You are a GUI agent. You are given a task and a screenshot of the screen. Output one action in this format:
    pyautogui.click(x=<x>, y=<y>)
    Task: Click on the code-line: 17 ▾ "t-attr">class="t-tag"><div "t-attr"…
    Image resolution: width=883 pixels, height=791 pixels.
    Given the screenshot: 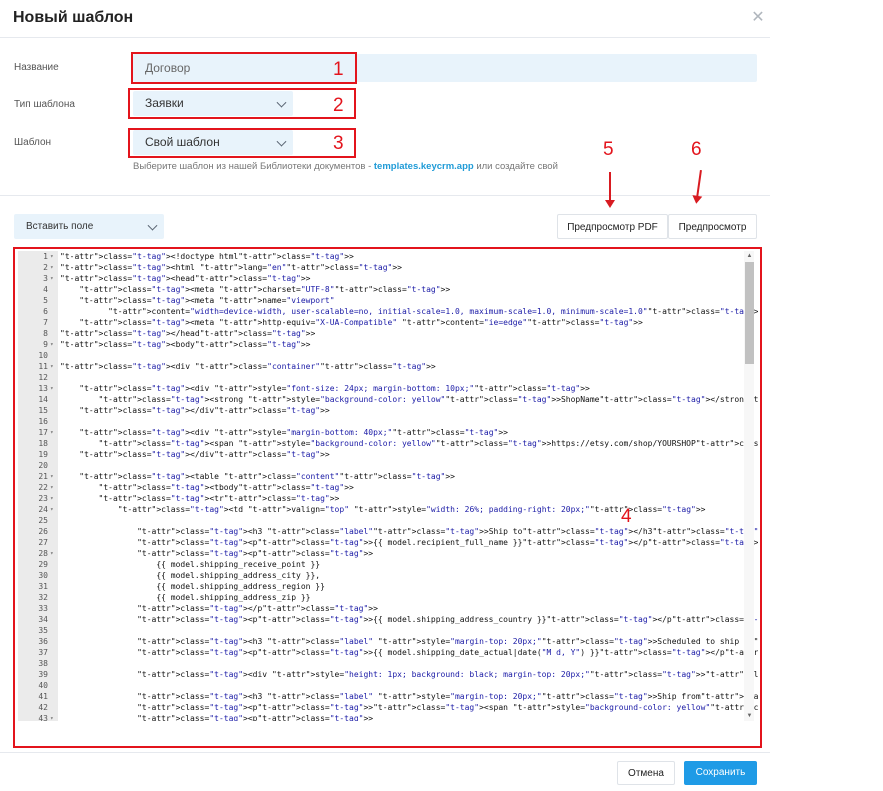 What is the action you would take?
    pyautogui.click(x=388, y=432)
    